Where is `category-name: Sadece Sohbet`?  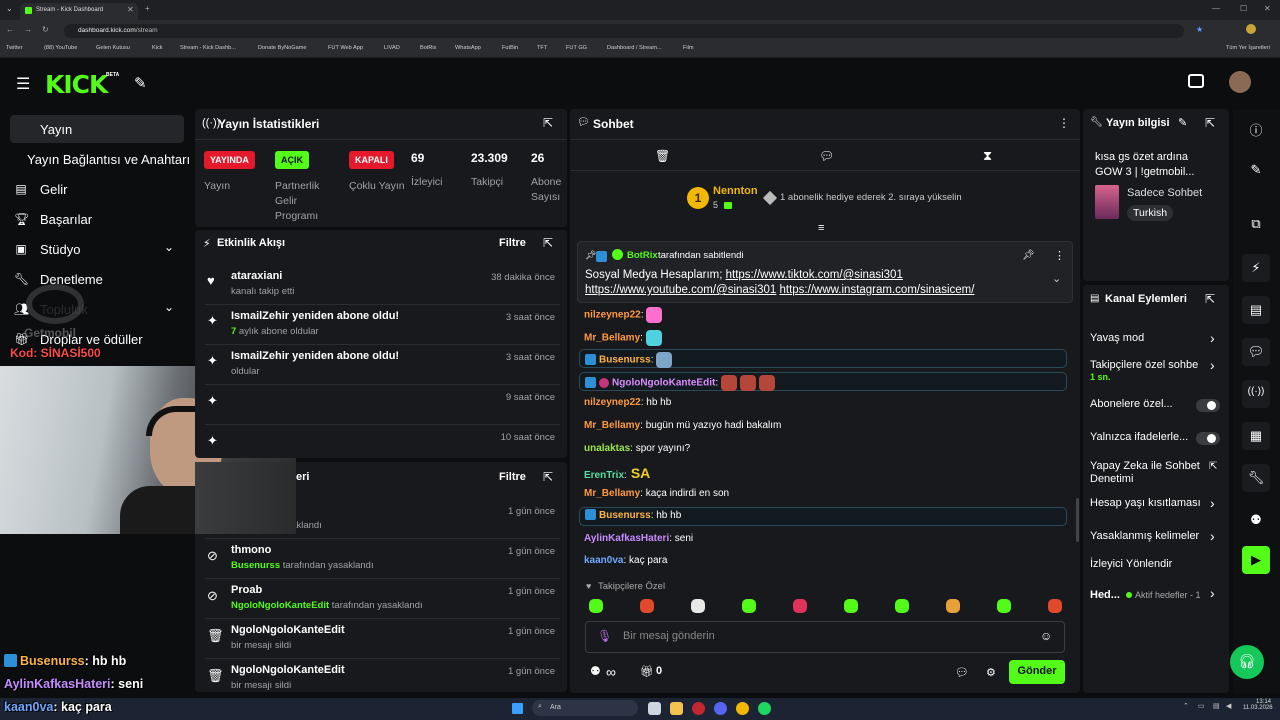
category-name: Sadece Sohbet is located at coordinates (1164, 193).